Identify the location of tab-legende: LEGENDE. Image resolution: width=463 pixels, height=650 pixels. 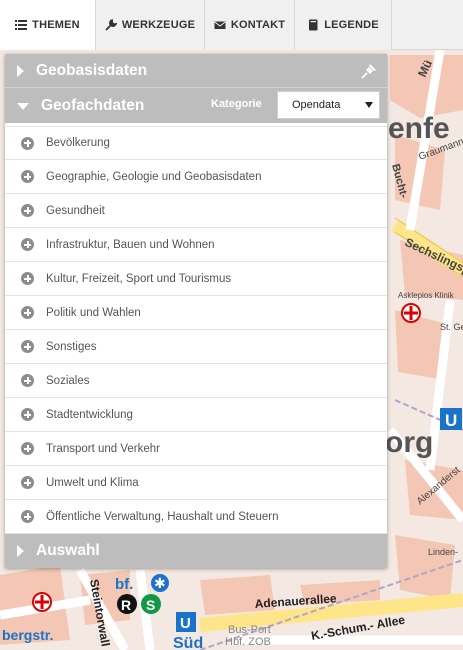
(343, 25).